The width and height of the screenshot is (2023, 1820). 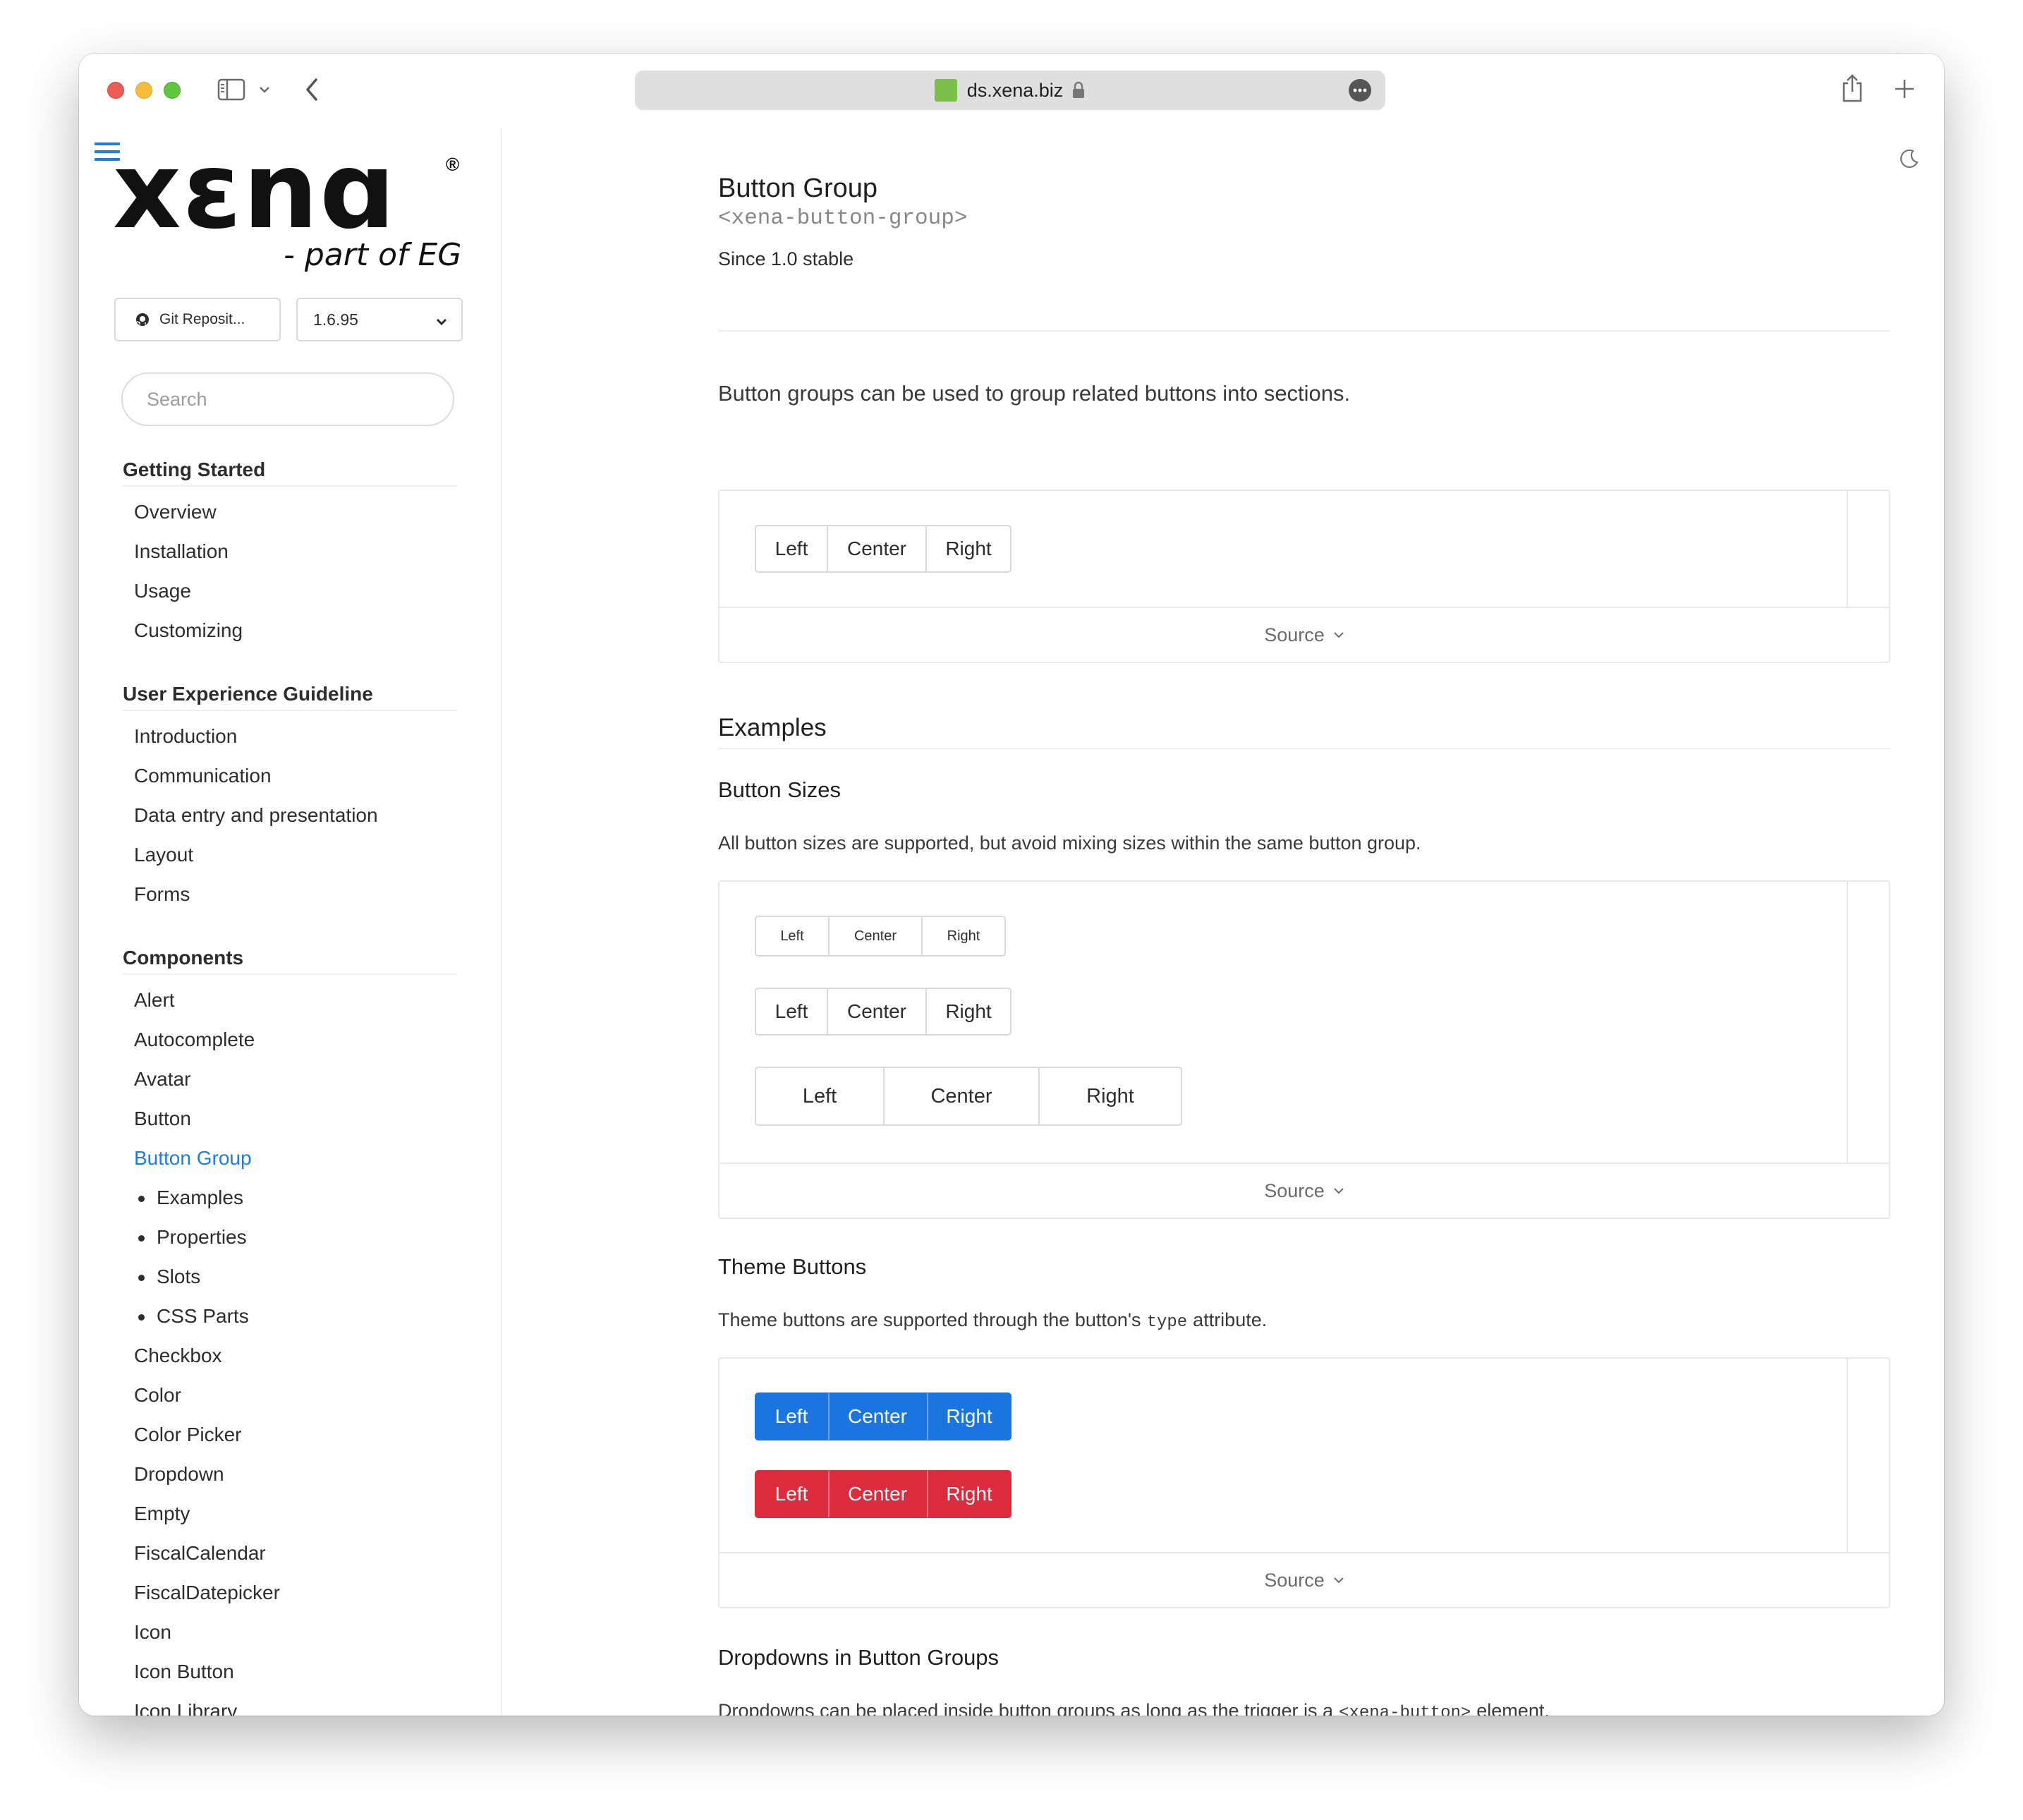 What do you see at coordinates (290, 1633) in the screenshot?
I see `nav-item-icon: Icon` at bounding box center [290, 1633].